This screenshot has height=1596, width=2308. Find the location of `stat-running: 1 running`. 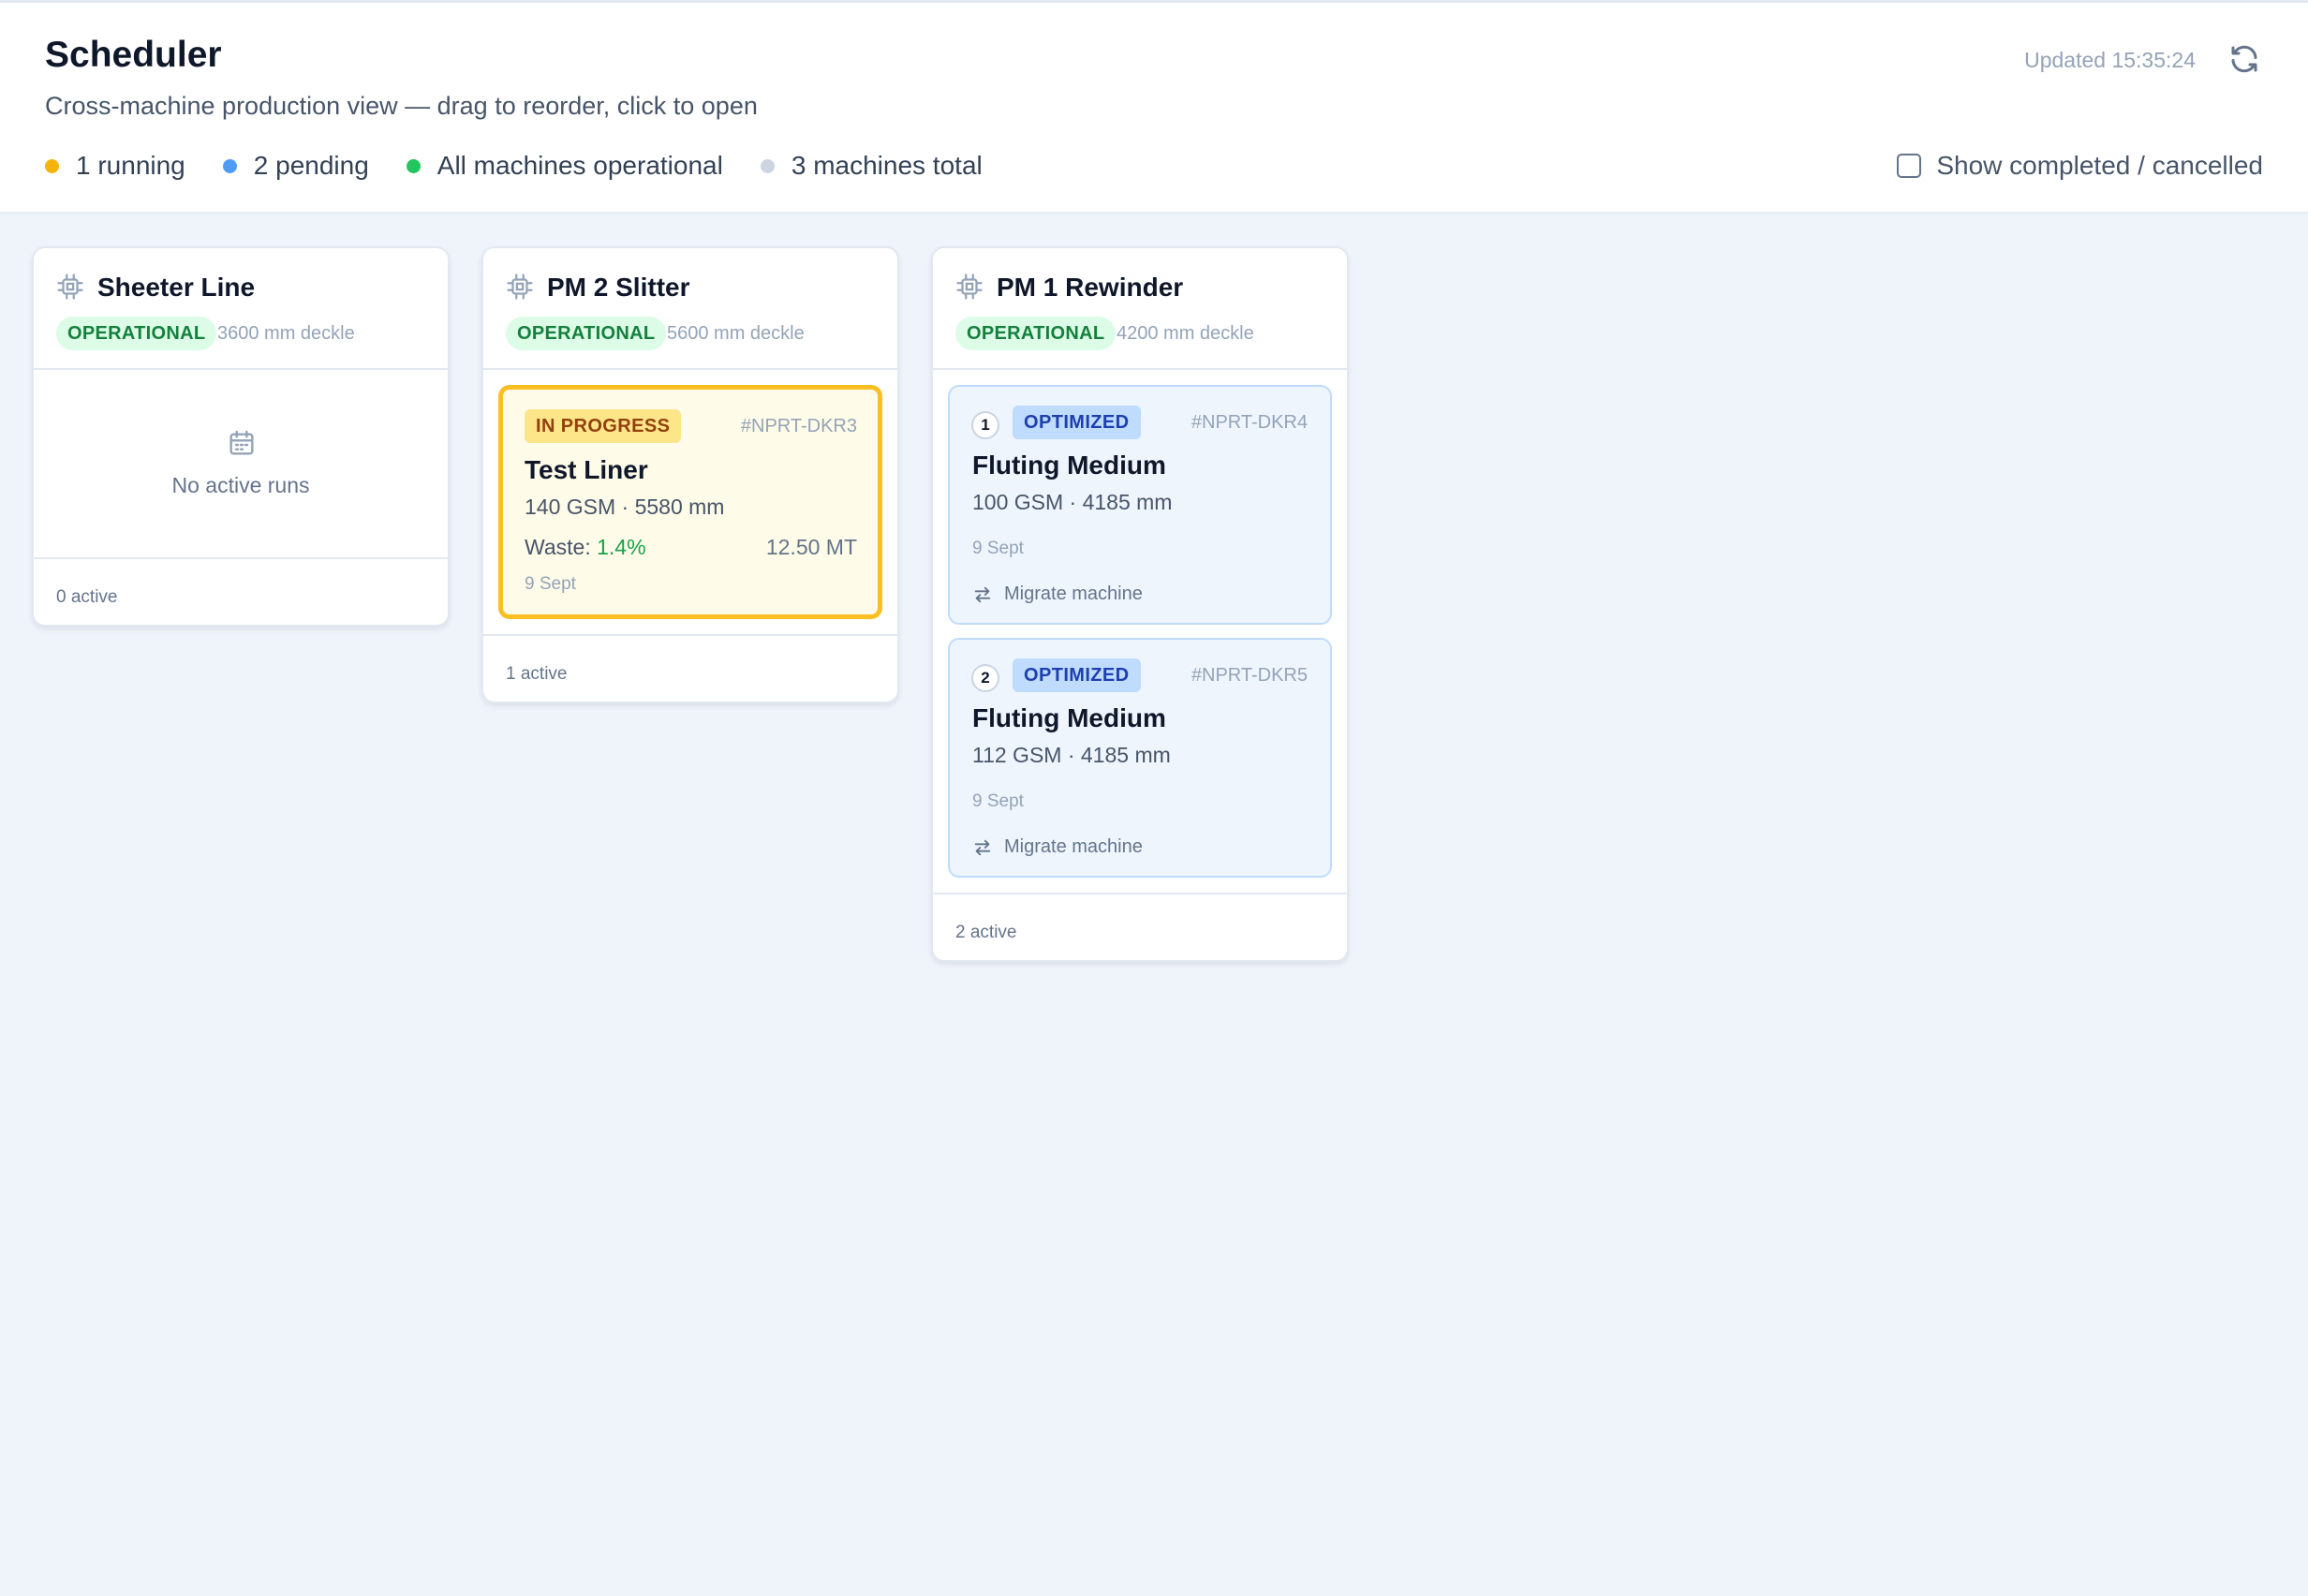

stat-running: 1 running is located at coordinates (115, 166).